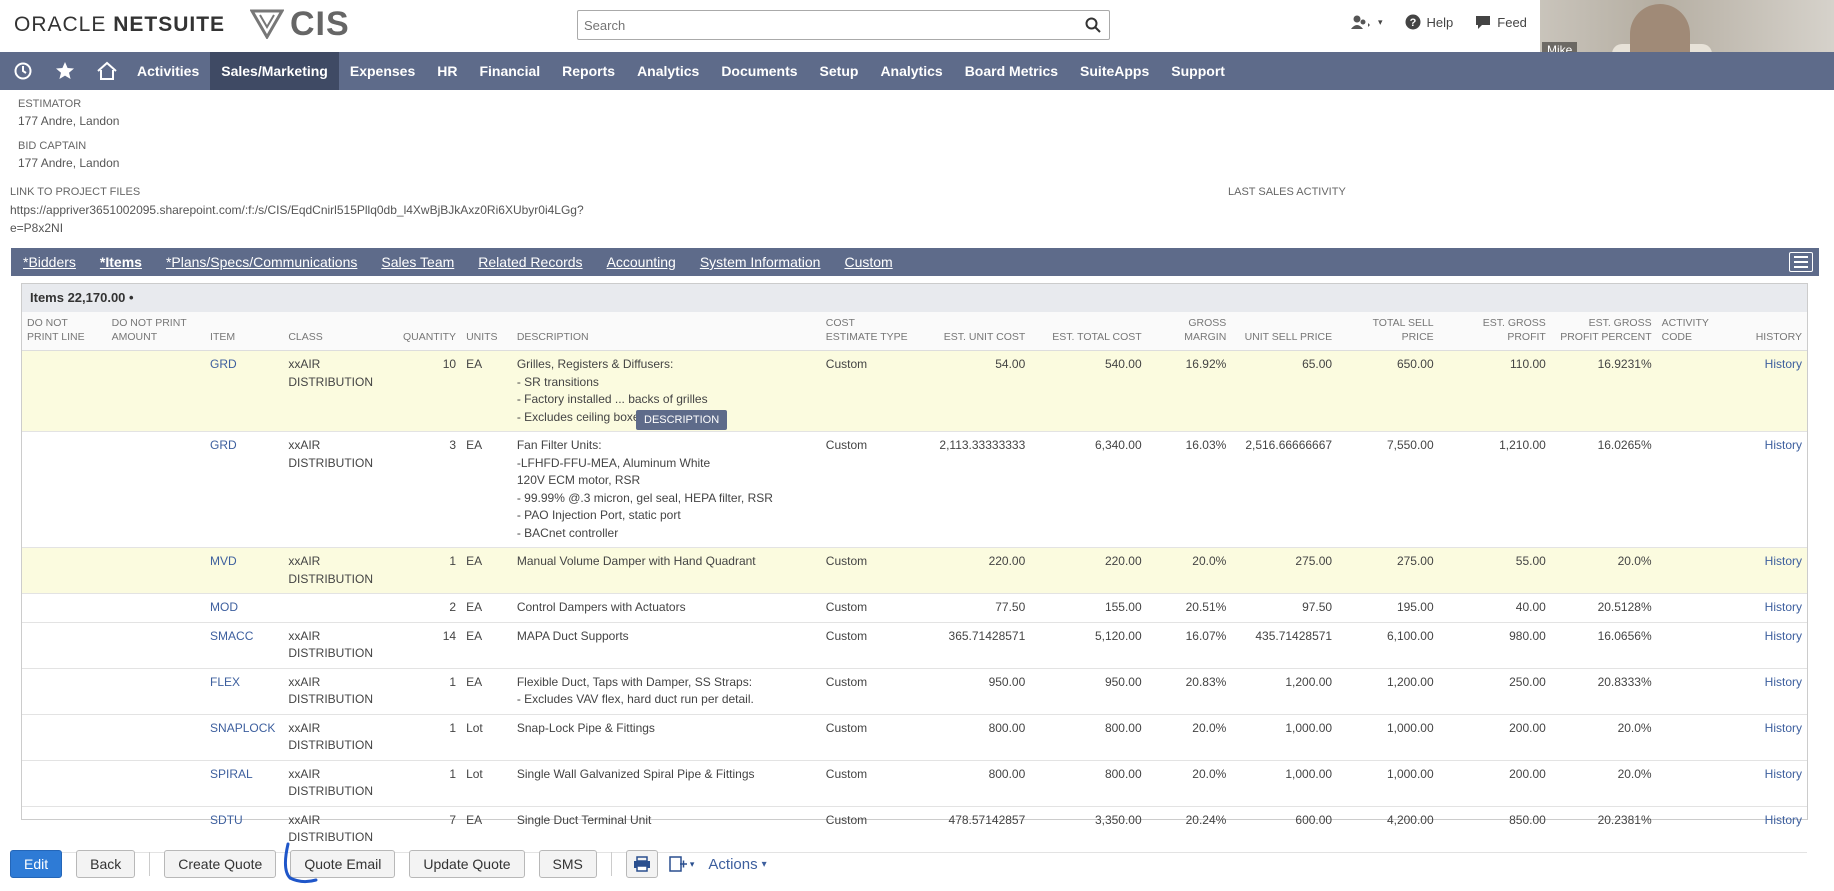  What do you see at coordinates (231, 774) in the screenshot?
I see `item-link: SPIRAL` at bounding box center [231, 774].